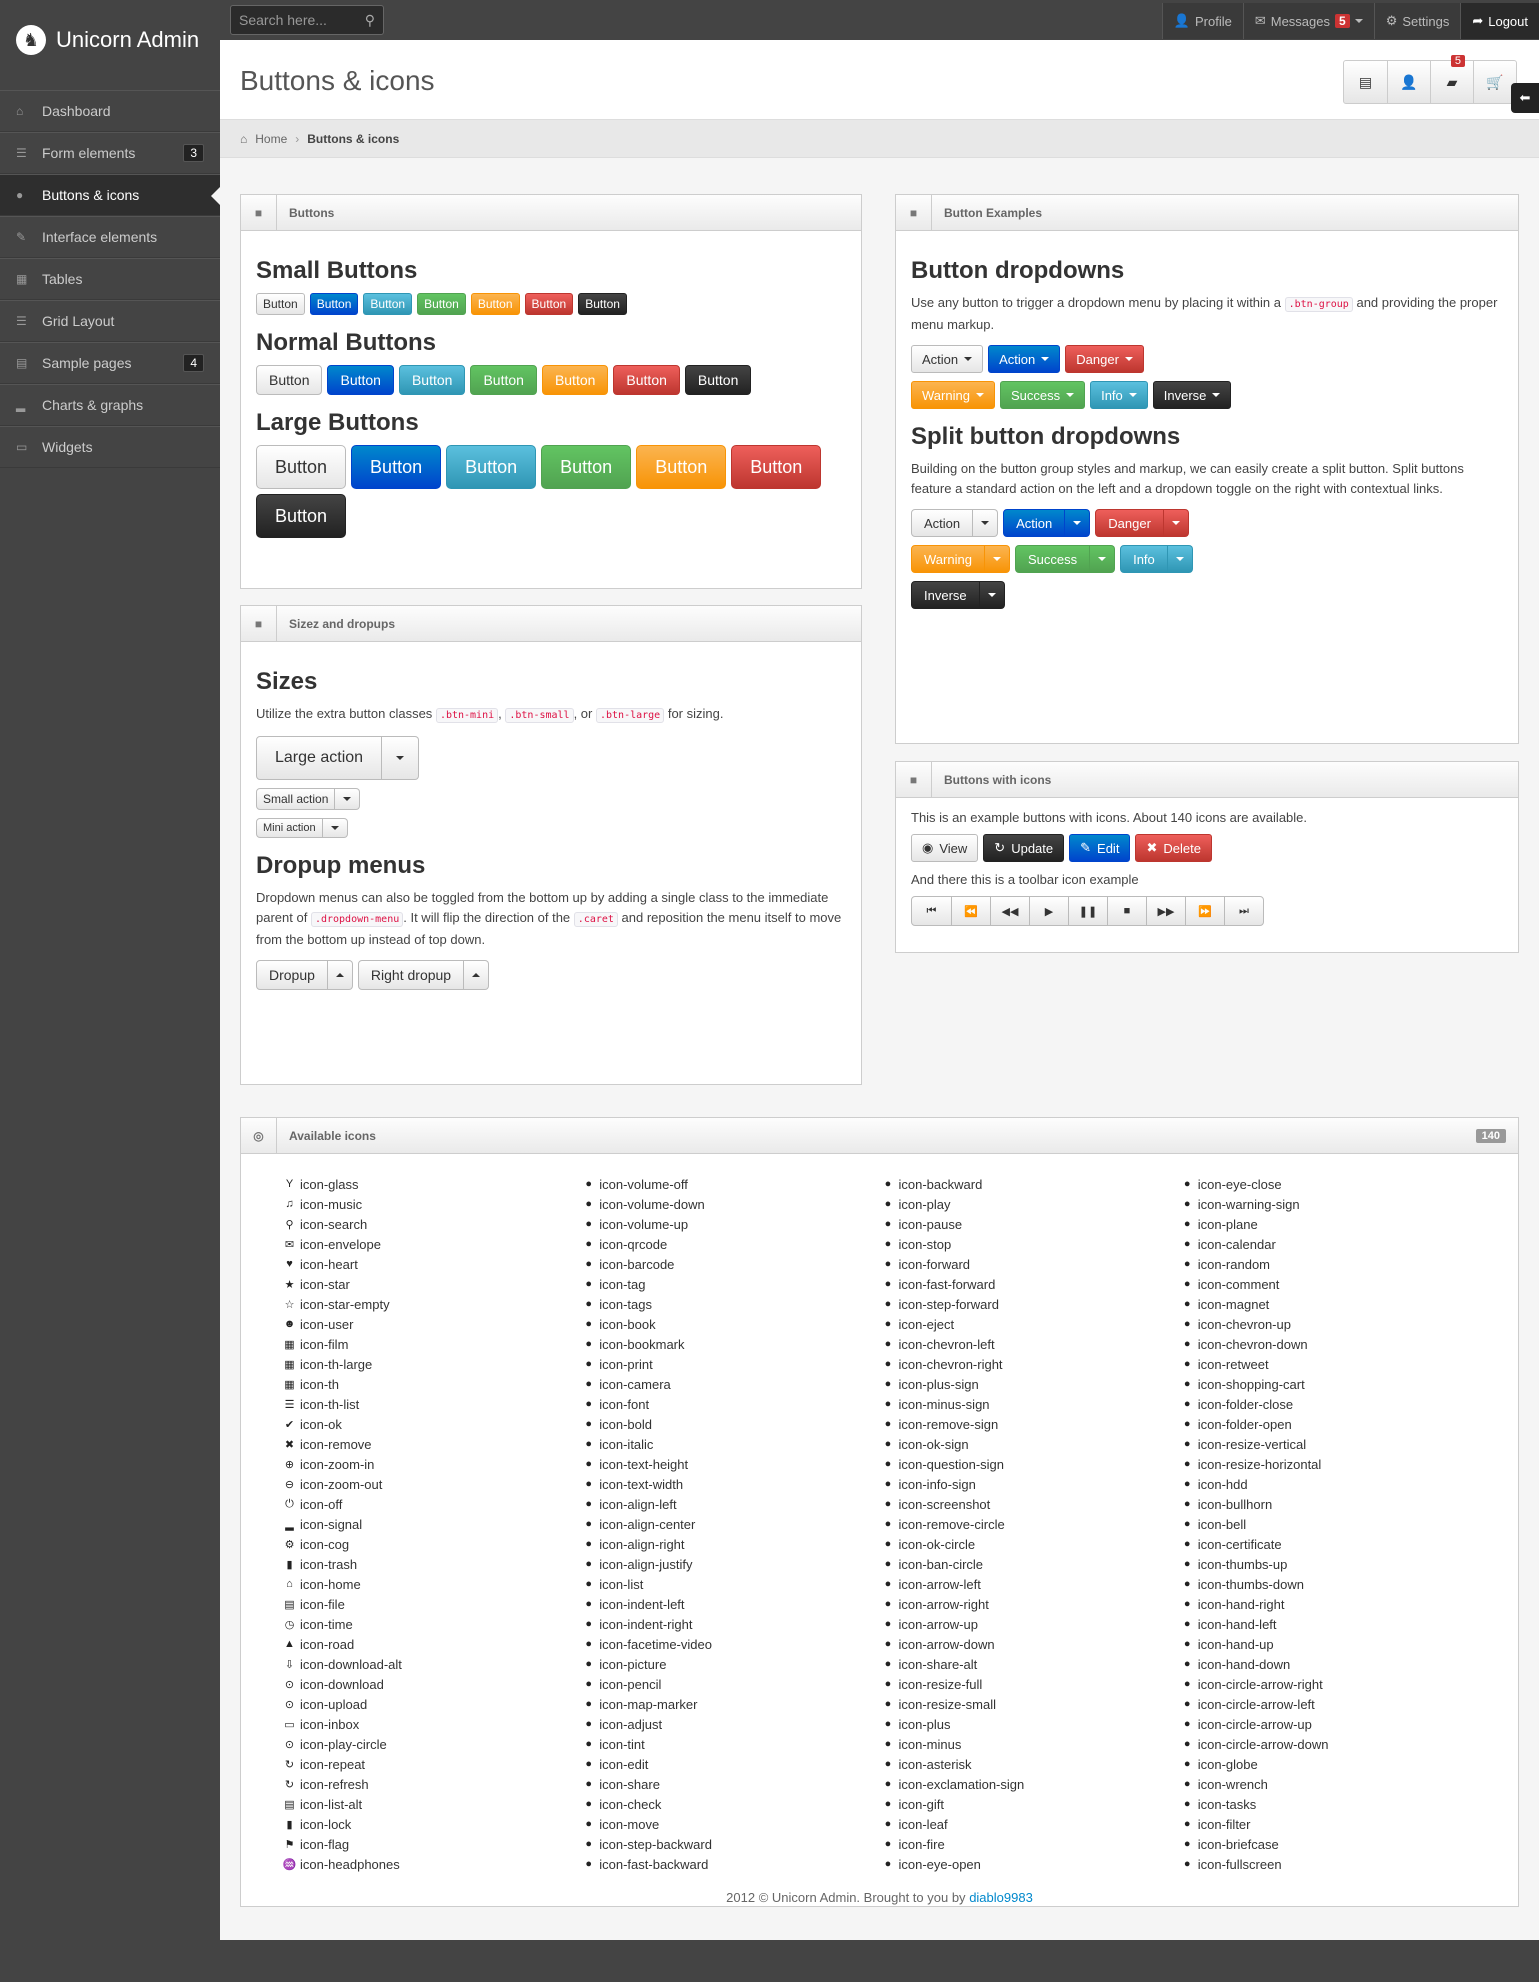 The image size is (1539, 1982). What do you see at coordinates (589, 1284) in the screenshot?
I see `tag-icon: ●` at bounding box center [589, 1284].